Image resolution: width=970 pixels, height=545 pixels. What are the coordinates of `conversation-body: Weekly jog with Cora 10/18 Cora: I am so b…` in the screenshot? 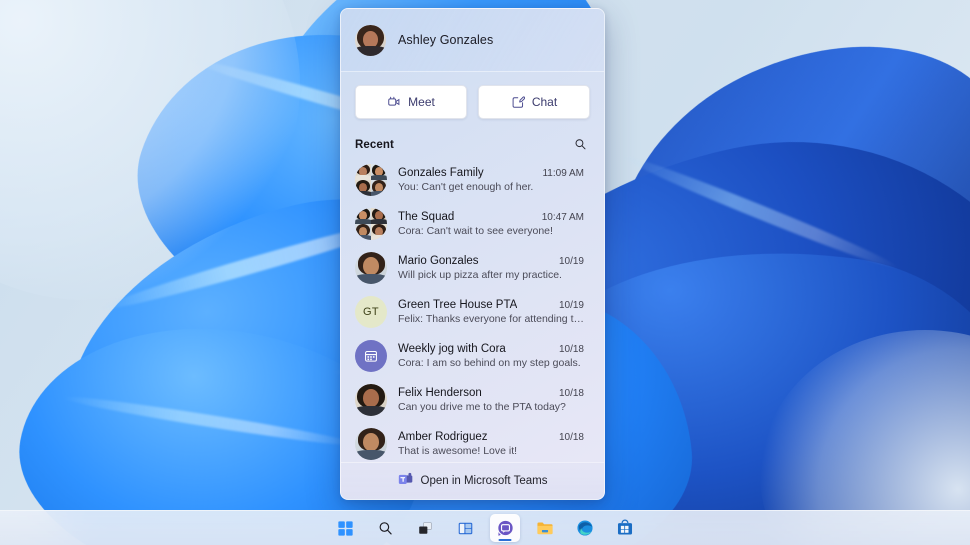 It's located at (494, 356).